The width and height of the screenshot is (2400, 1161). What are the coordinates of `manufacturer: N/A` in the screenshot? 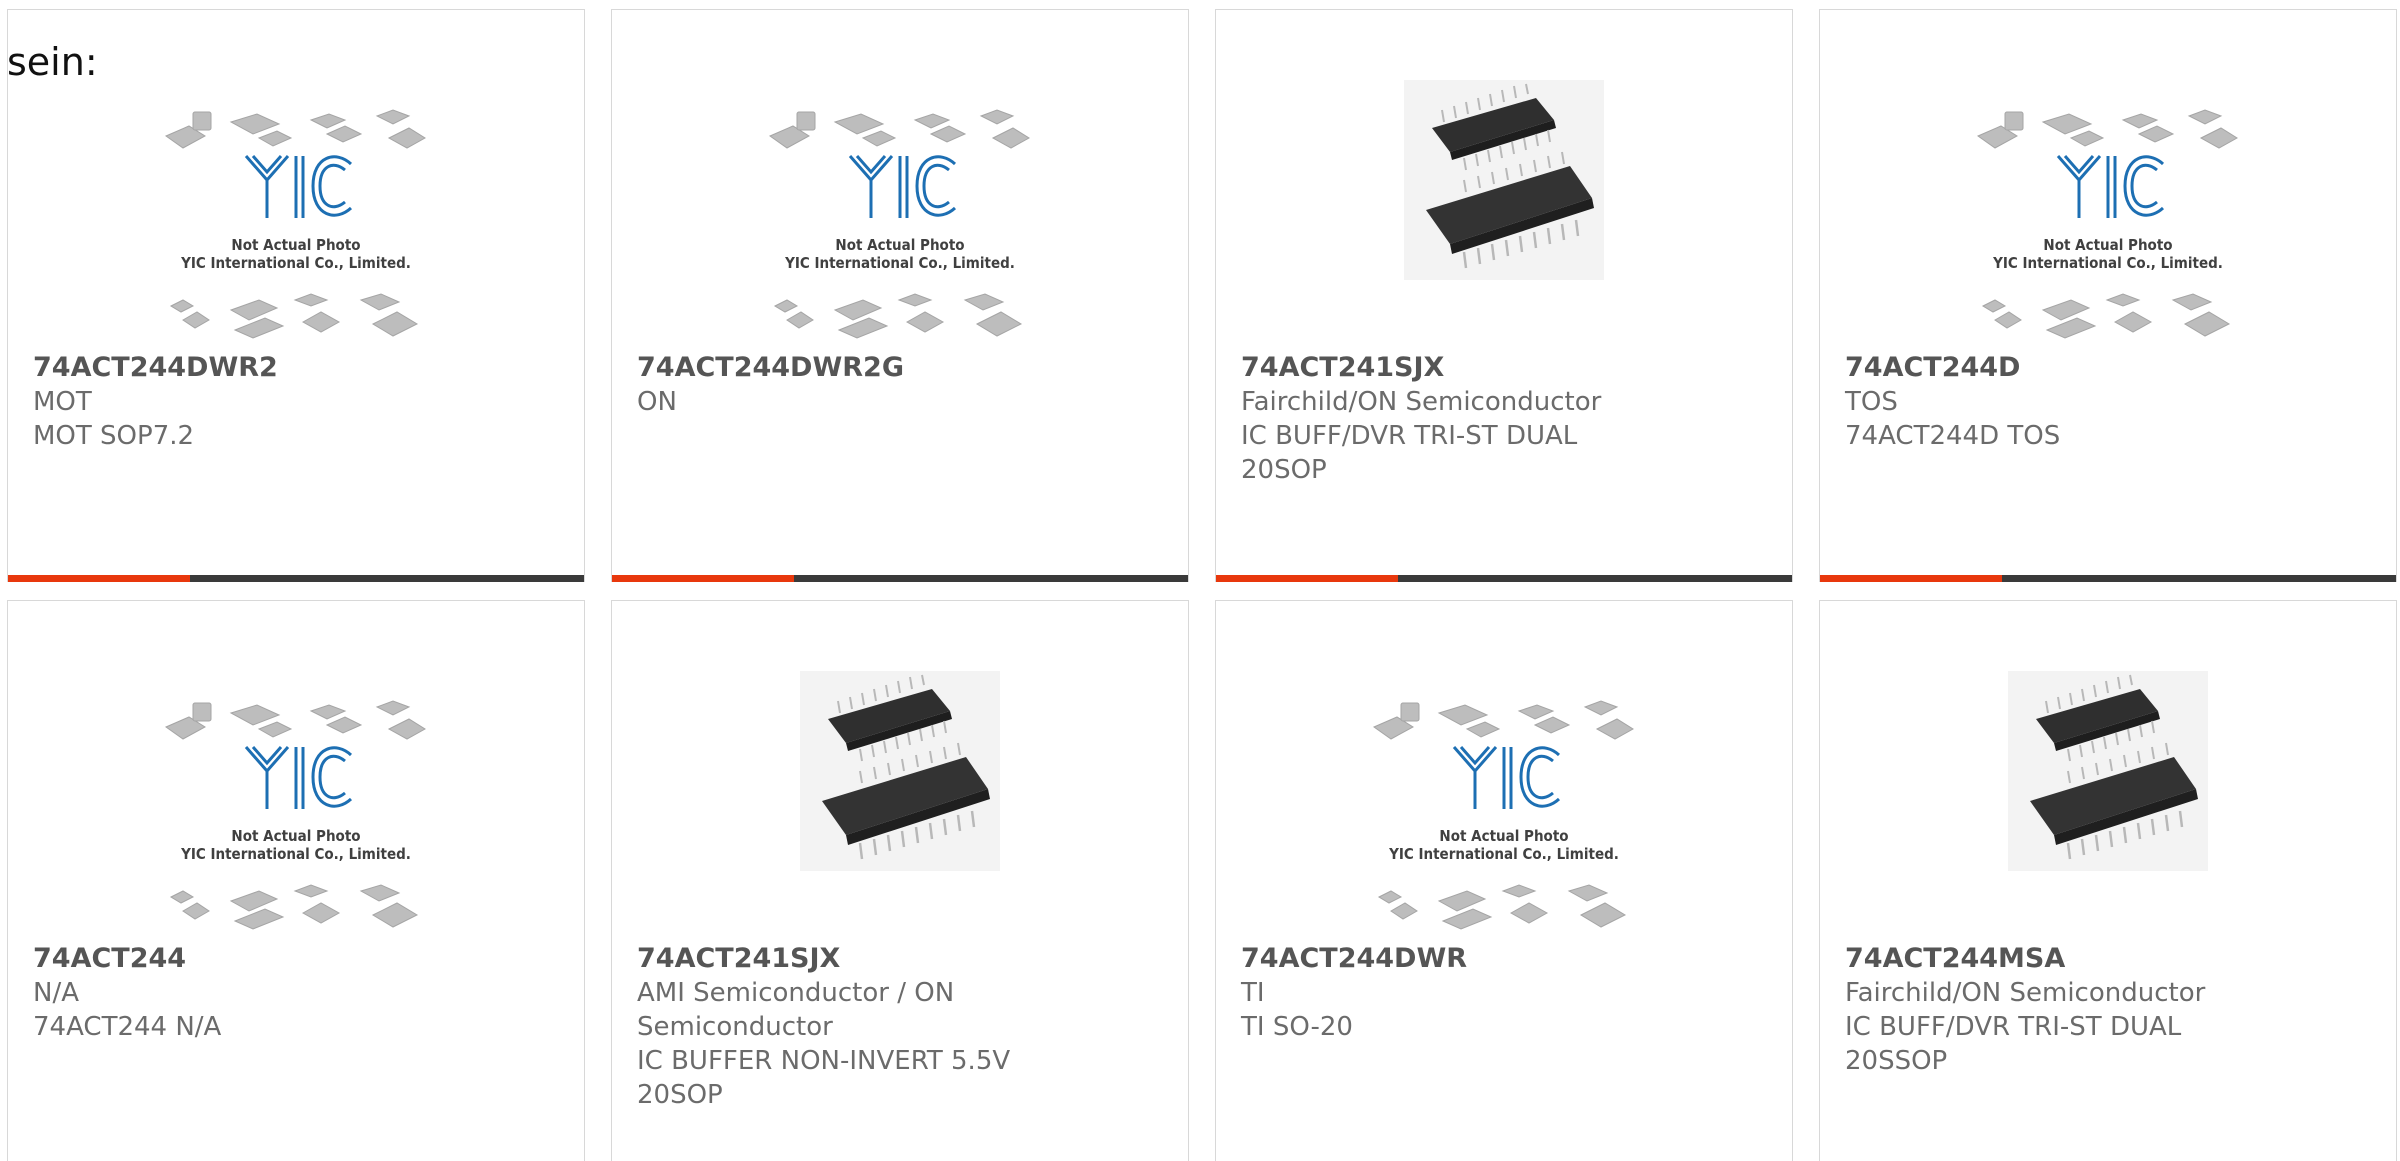 It's located at (56, 993).